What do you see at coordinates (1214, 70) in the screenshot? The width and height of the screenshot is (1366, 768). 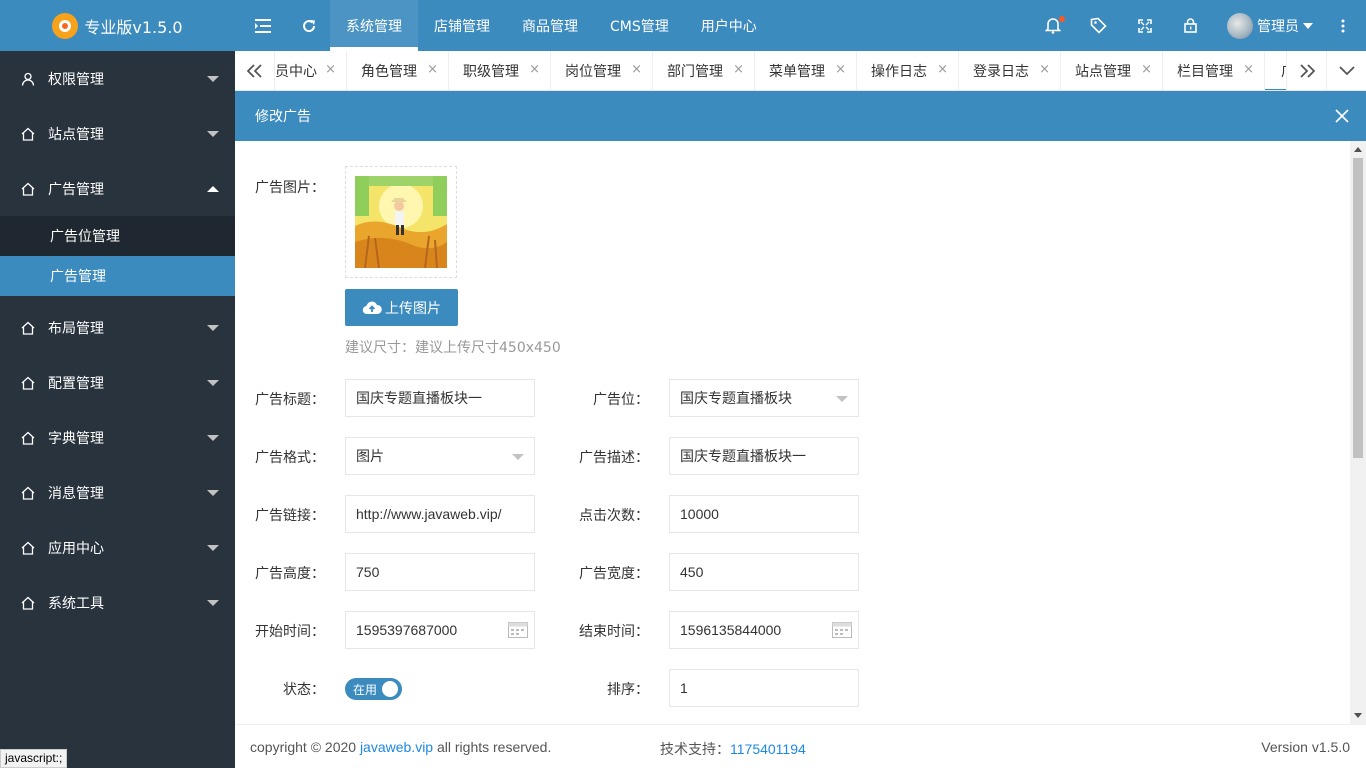 I see `tab-column: 栏目管理 ×` at bounding box center [1214, 70].